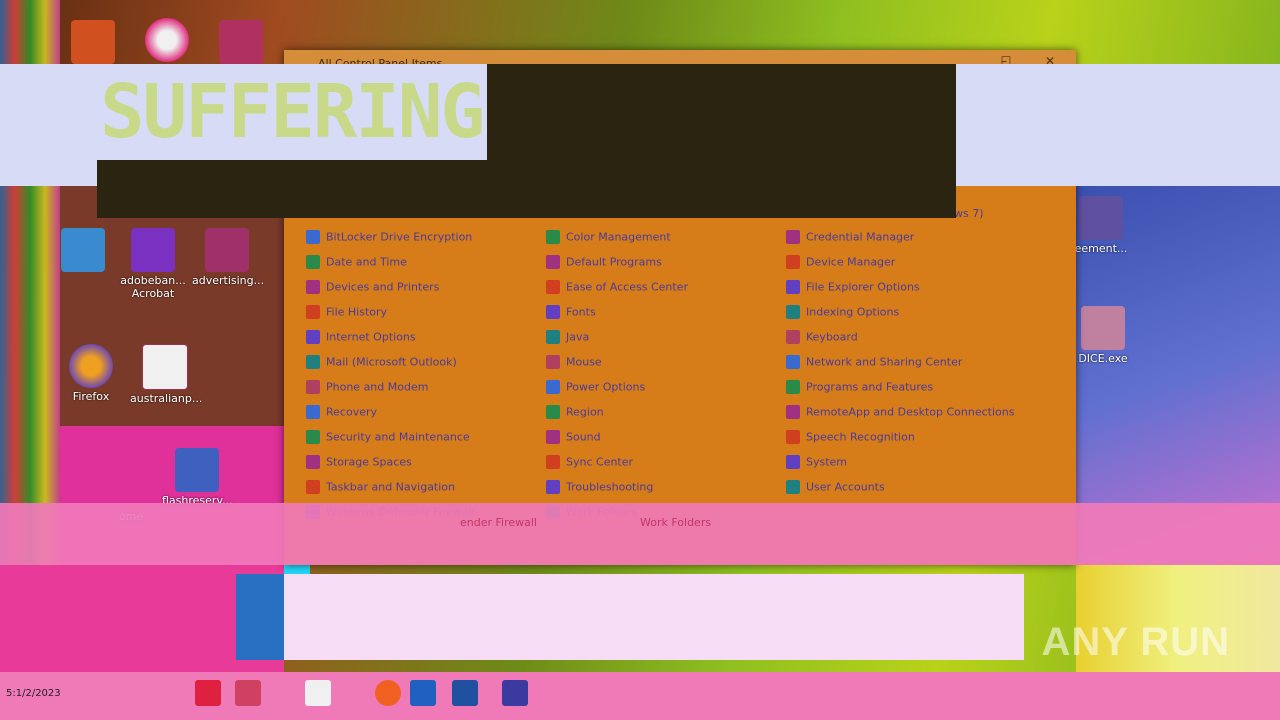 This screenshot has height=720, width=1280. I want to click on desktop-icon-dice: DICE.exe, so click(1103, 335).